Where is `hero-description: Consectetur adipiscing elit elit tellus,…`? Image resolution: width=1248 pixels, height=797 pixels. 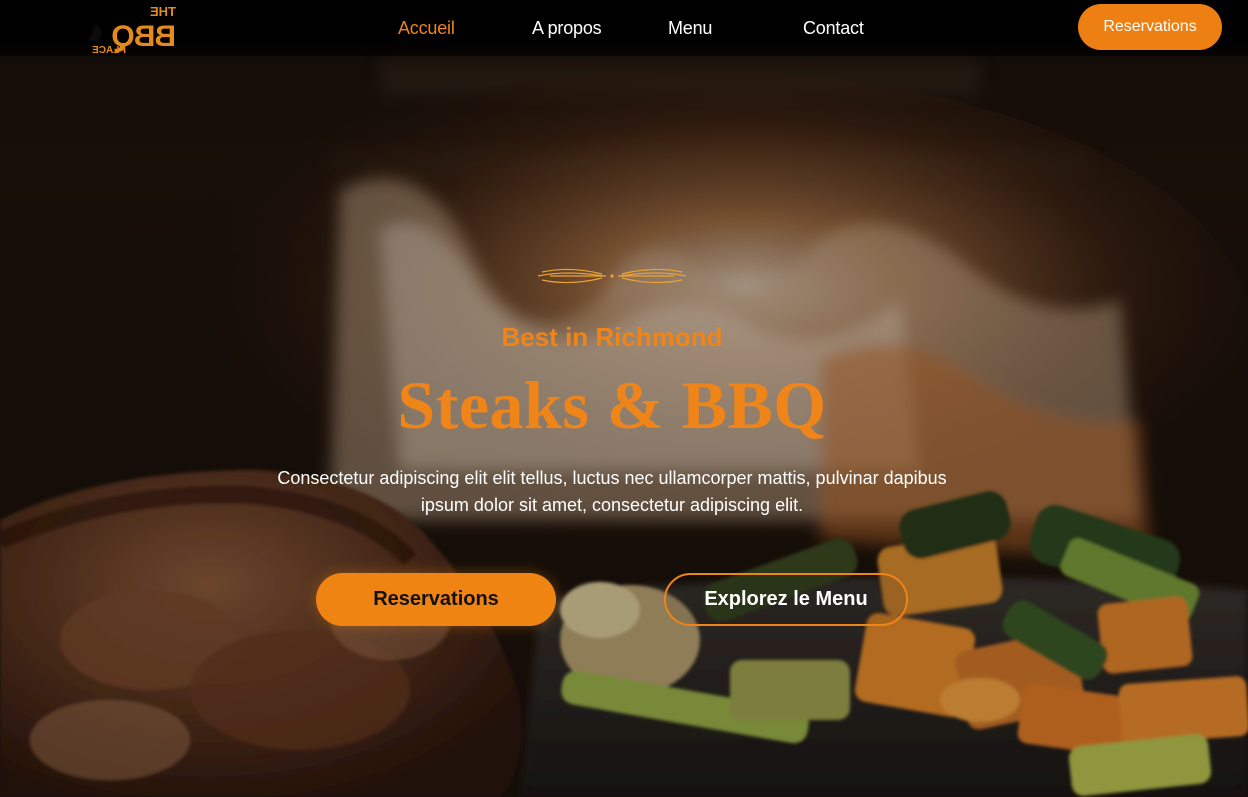
hero-description: Consectetur adipiscing elit elit tellus,… is located at coordinates (612, 491).